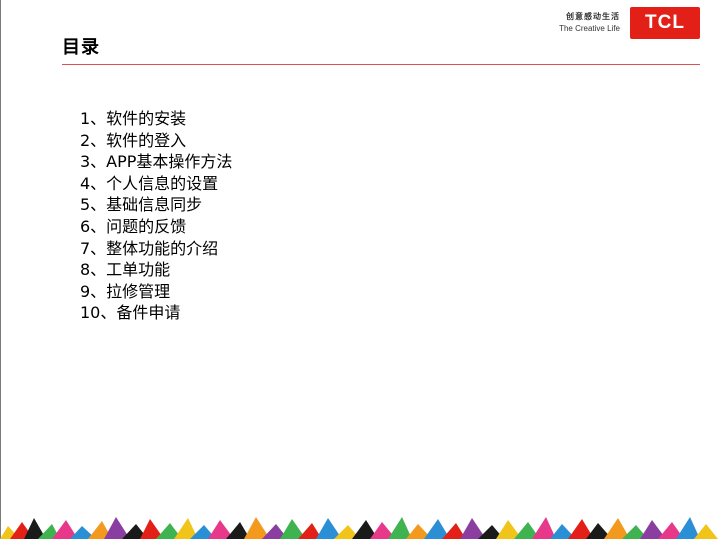 This screenshot has width=718, height=539. What do you see at coordinates (665, 23) in the screenshot?
I see `tcl-logo: TCL` at bounding box center [665, 23].